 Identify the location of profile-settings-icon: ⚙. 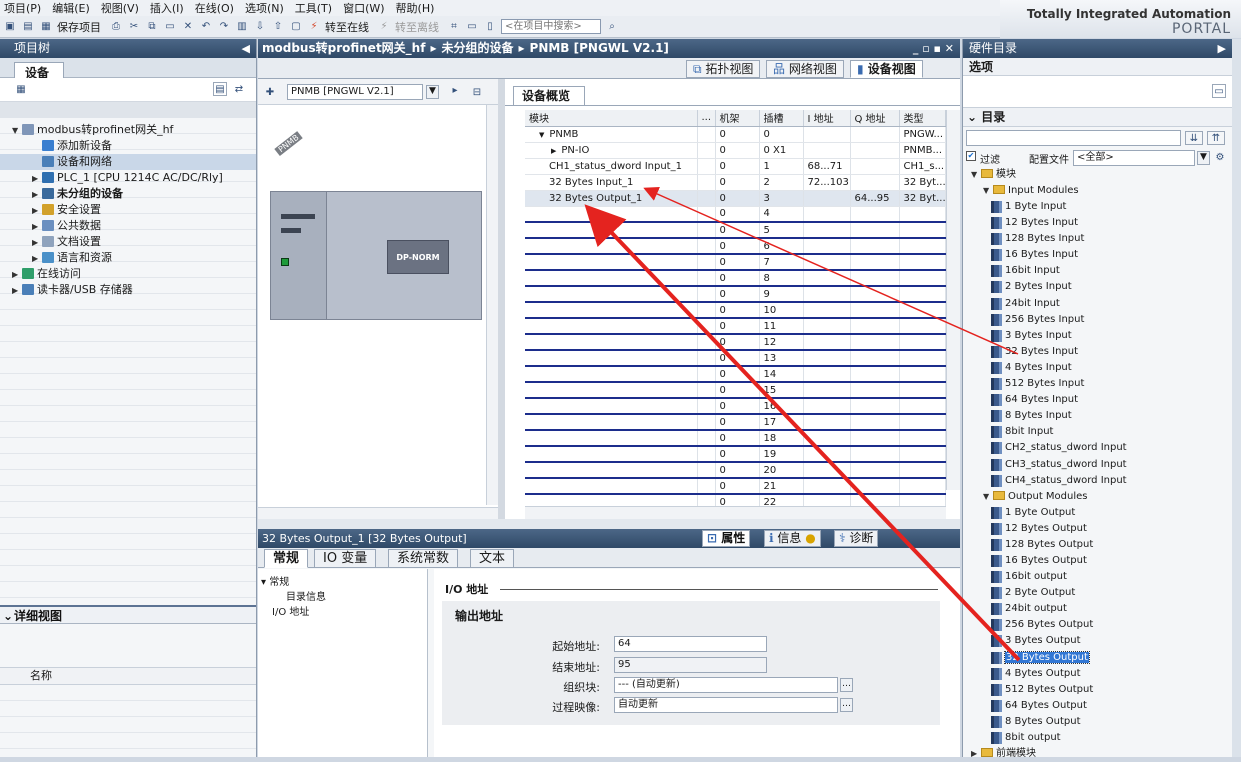
(1220, 157).